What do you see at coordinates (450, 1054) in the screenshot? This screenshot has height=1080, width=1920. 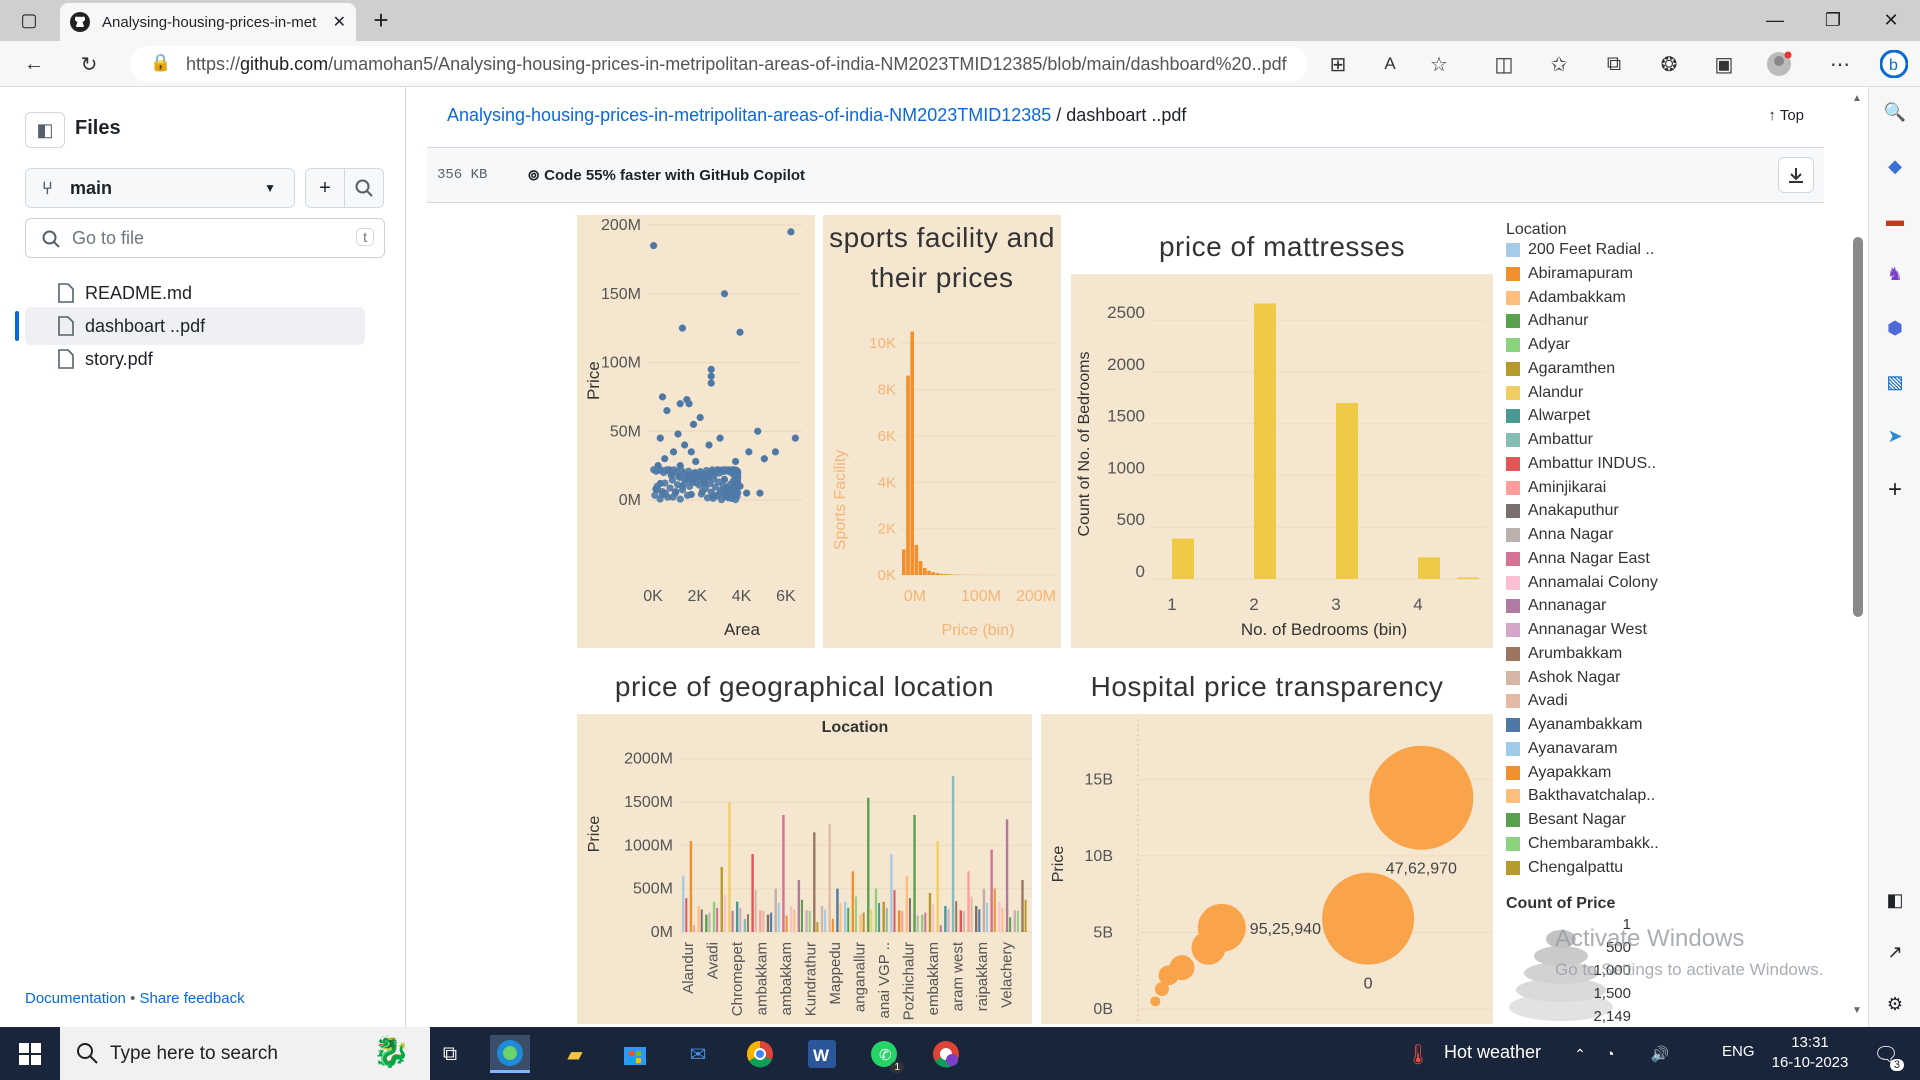 I see `task-view-icon: ⧉` at bounding box center [450, 1054].